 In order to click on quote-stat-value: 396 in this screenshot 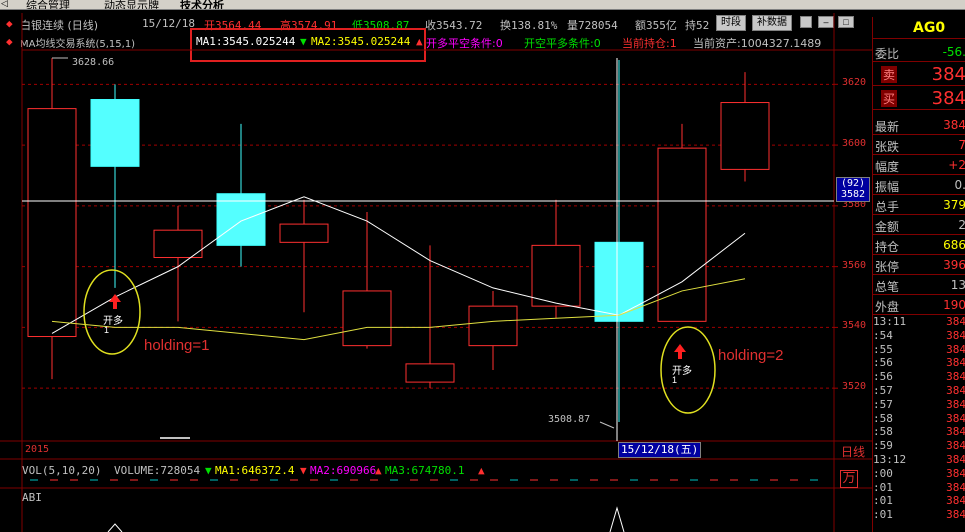, I will do `click(954, 265)`.